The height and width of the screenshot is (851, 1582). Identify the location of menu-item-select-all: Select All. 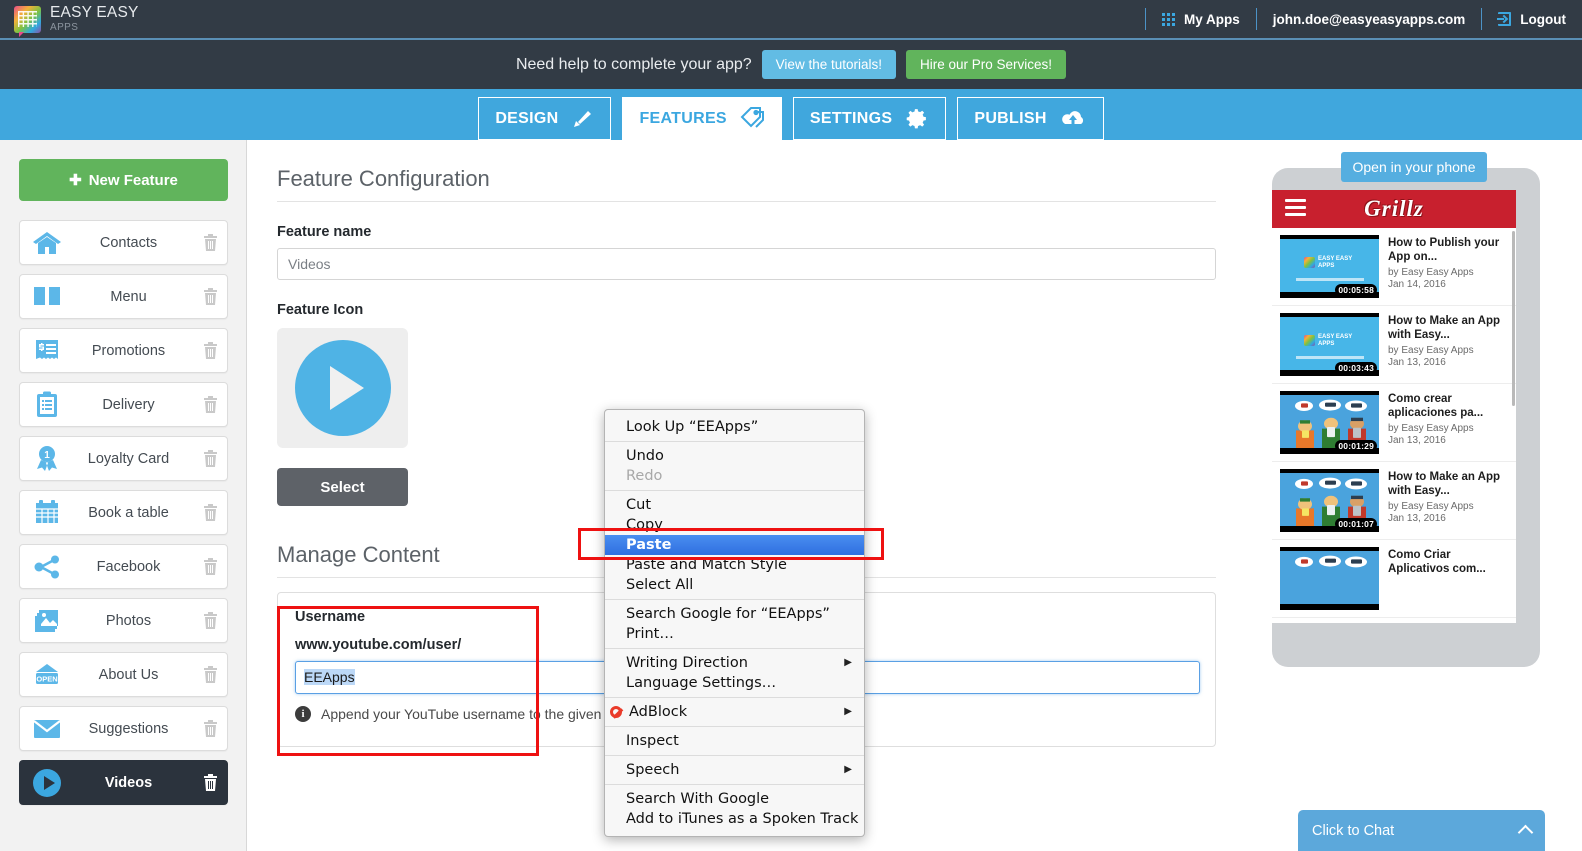
(734, 585).